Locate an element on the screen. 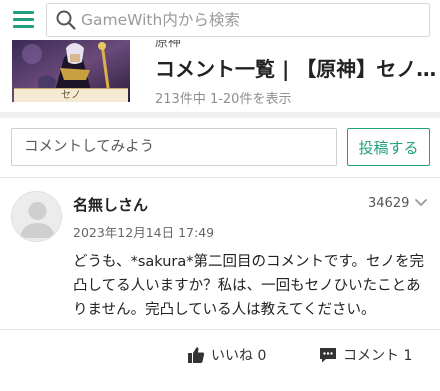 This screenshot has width=440, height=391. thumbs-up-icon is located at coordinates (196, 355).